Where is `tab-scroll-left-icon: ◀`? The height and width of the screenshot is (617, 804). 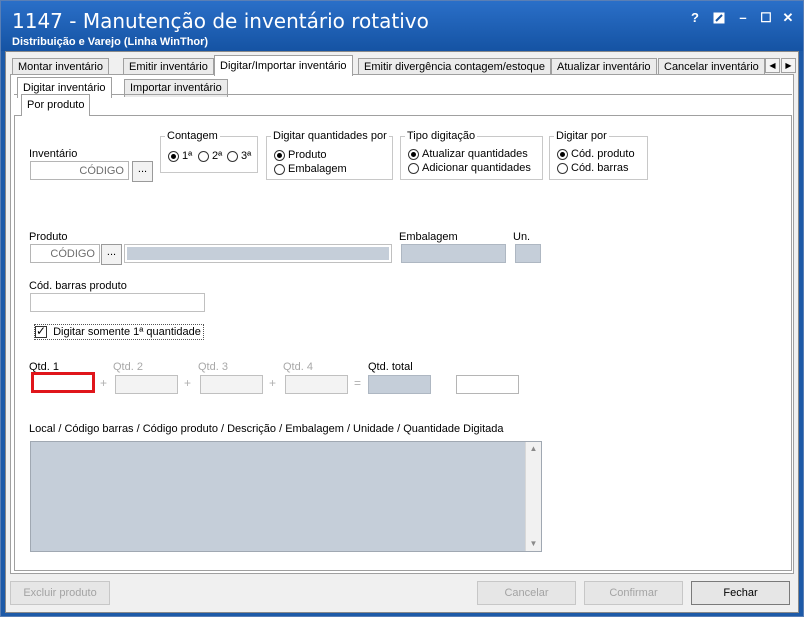 tab-scroll-left-icon: ◀ is located at coordinates (772, 65).